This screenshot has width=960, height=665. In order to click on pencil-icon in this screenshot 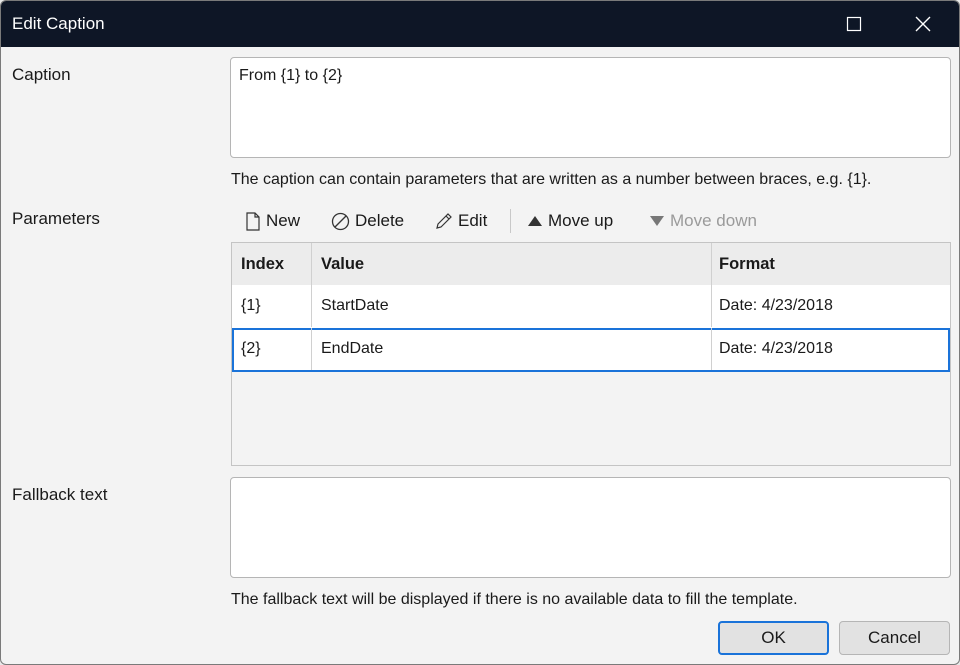, I will do `click(444, 221)`.